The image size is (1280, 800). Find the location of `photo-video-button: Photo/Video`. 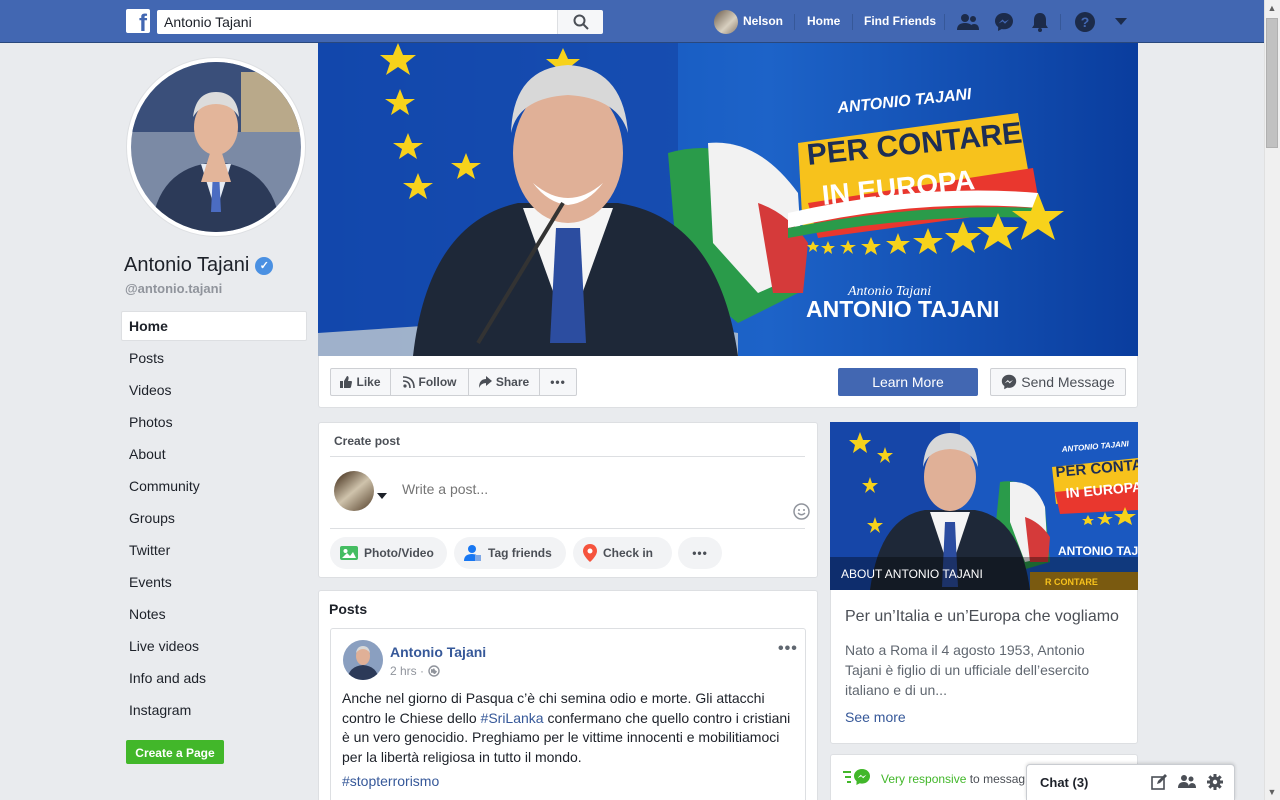

photo-video-button: Photo/Video is located at coordinates (388, 553).